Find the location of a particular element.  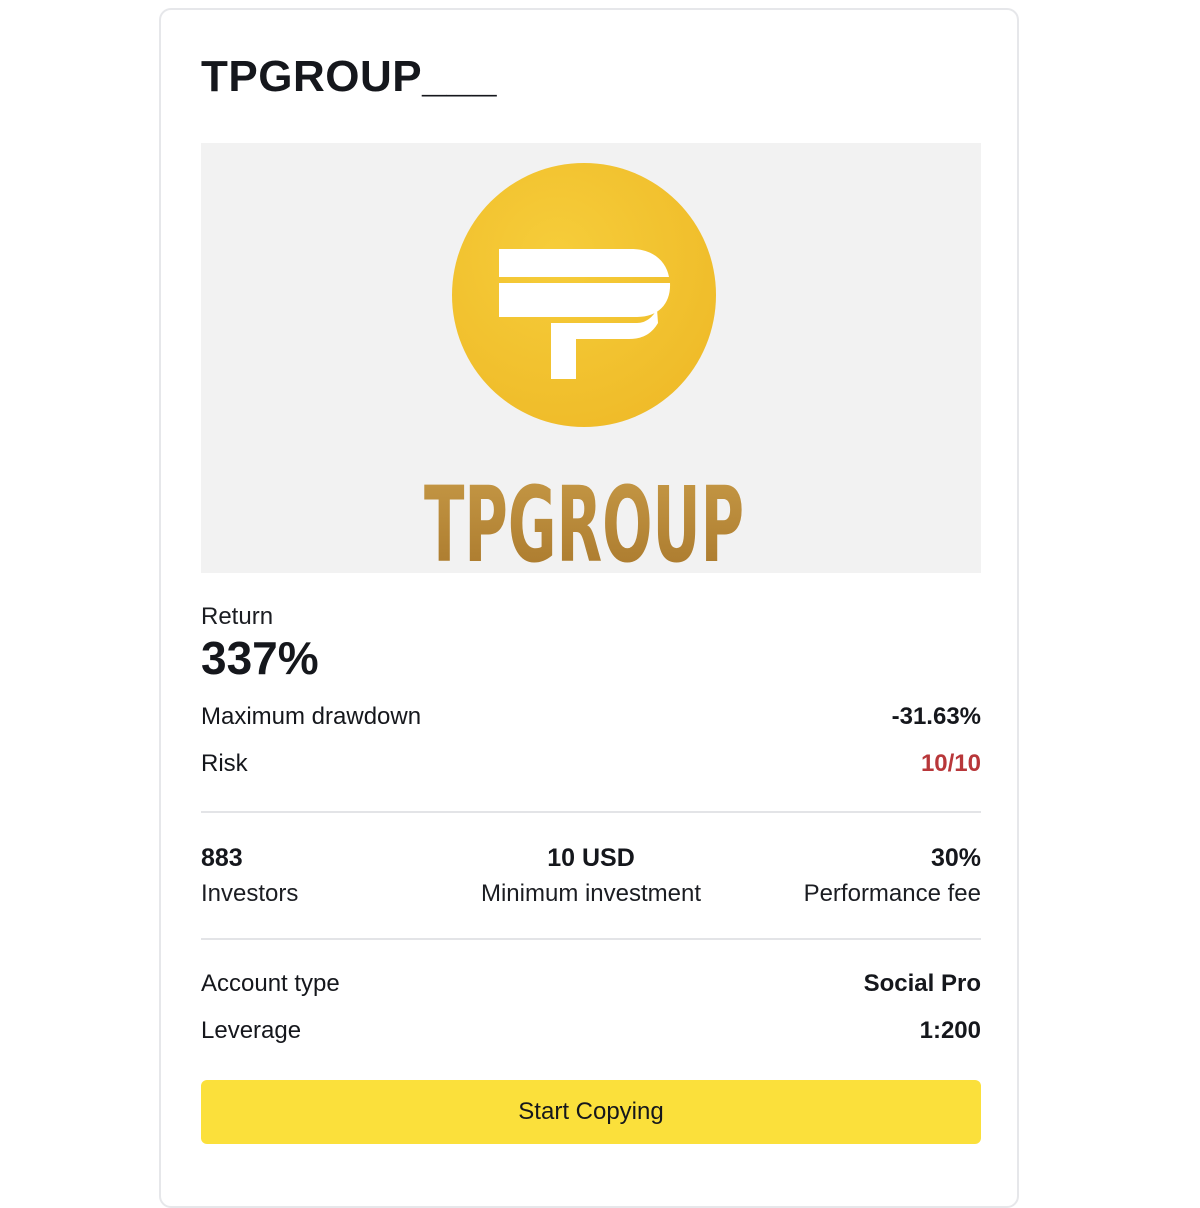

risk-label: Risk is located at coordinates (224, 763).